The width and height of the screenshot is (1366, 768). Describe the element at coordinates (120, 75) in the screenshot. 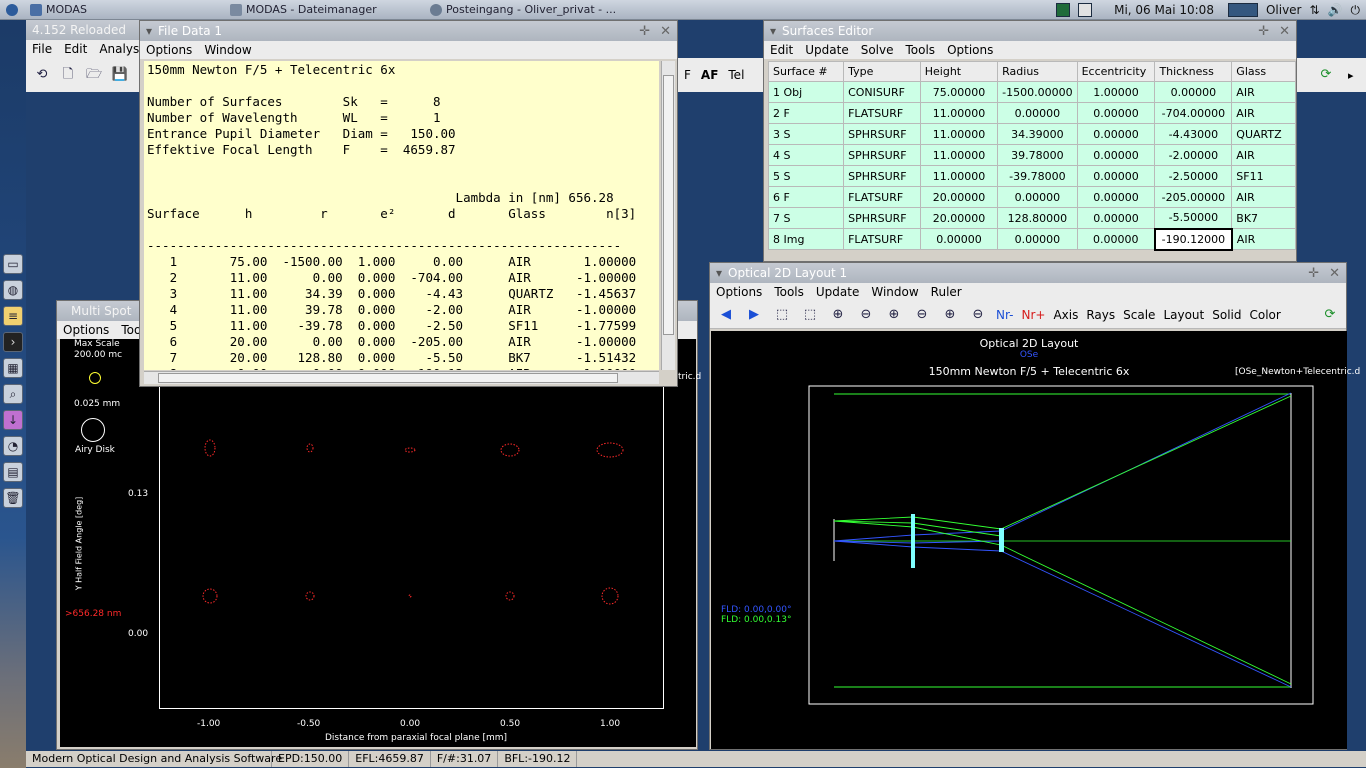

I see `save-icon: 💾` at that location.